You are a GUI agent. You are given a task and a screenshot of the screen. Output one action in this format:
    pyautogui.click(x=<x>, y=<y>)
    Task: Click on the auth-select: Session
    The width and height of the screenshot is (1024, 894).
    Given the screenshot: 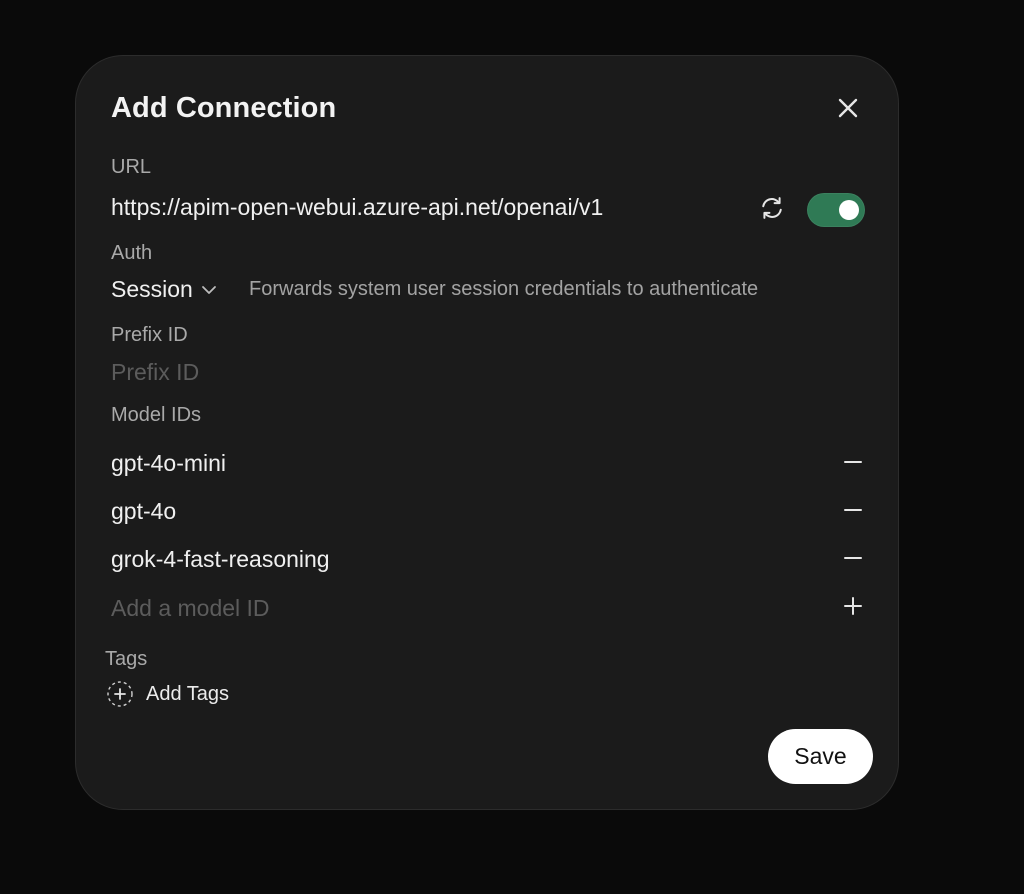 What is the action you would take?
    pyautogui.click(x=165, y=289)
    